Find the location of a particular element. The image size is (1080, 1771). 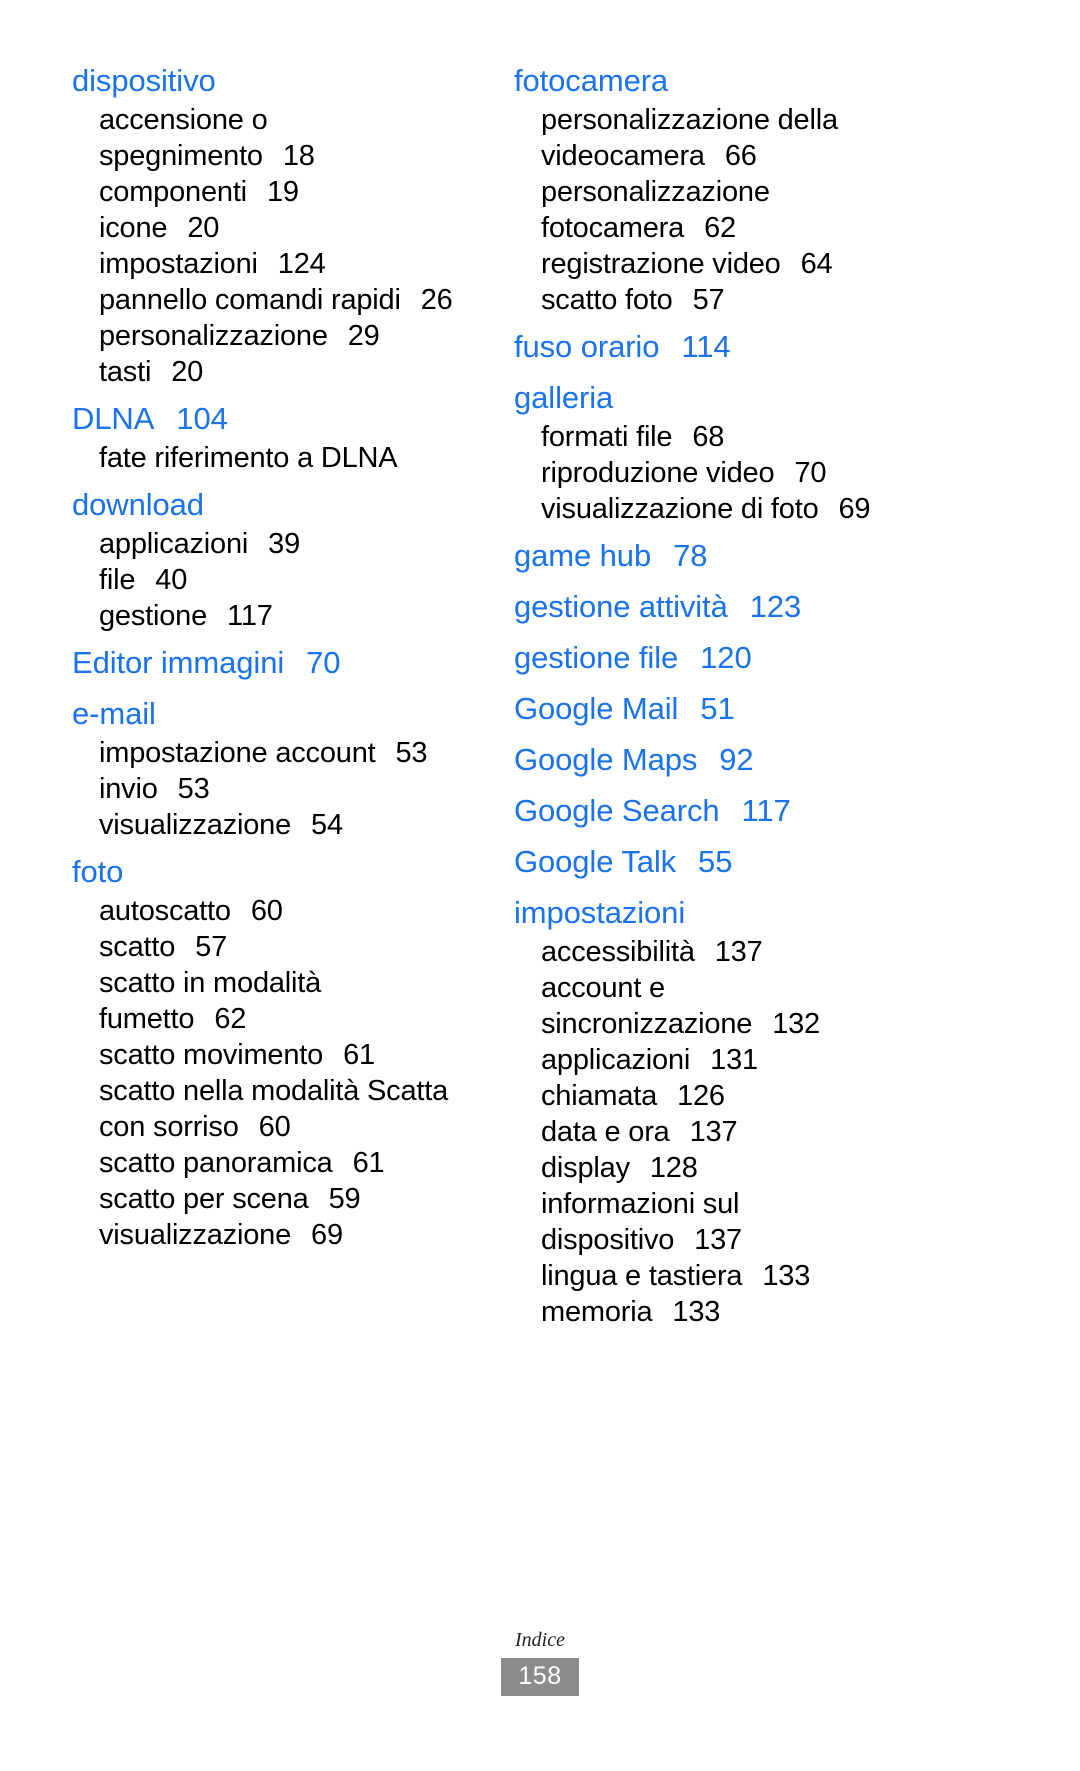

index-subentry-label: scatto per scena is located at coordinates (204, 1199).